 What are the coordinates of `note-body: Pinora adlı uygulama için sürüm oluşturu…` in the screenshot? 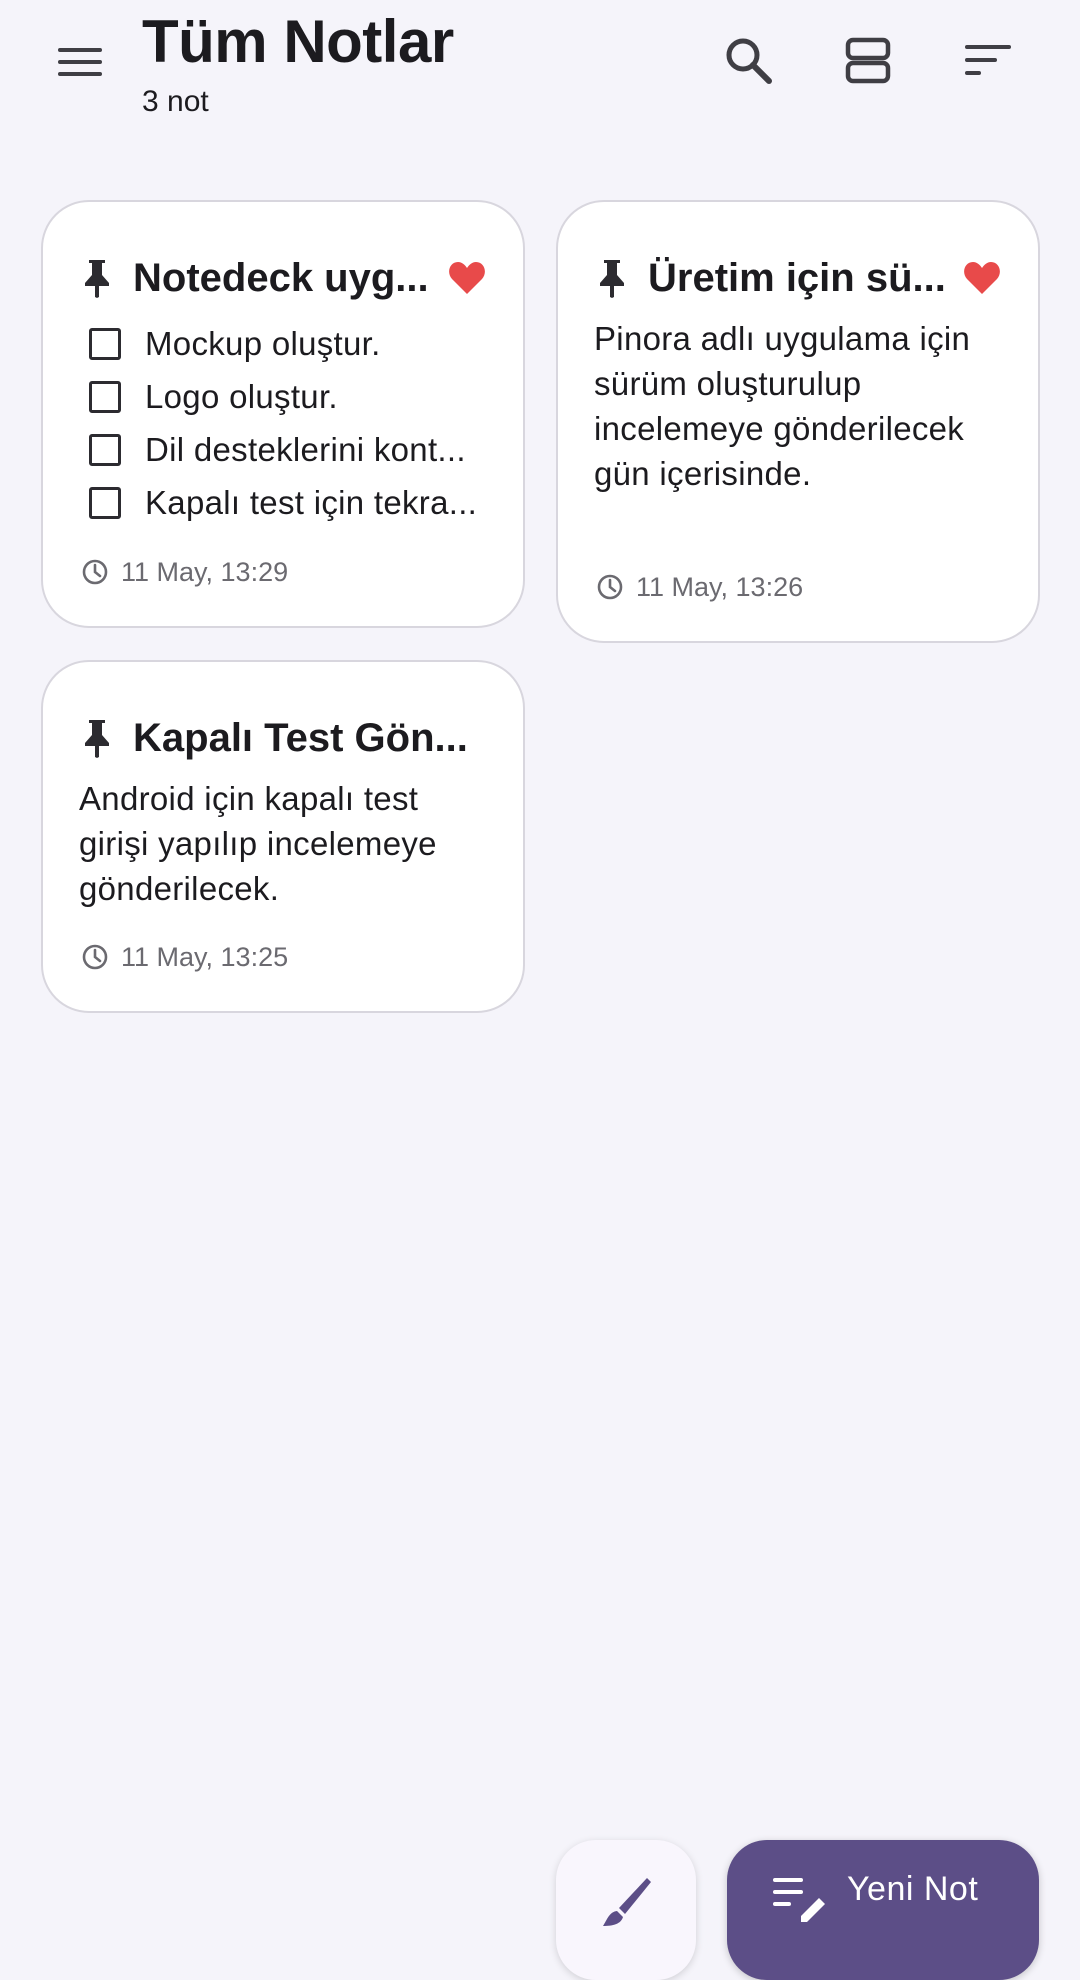 It's located at (782, 406).